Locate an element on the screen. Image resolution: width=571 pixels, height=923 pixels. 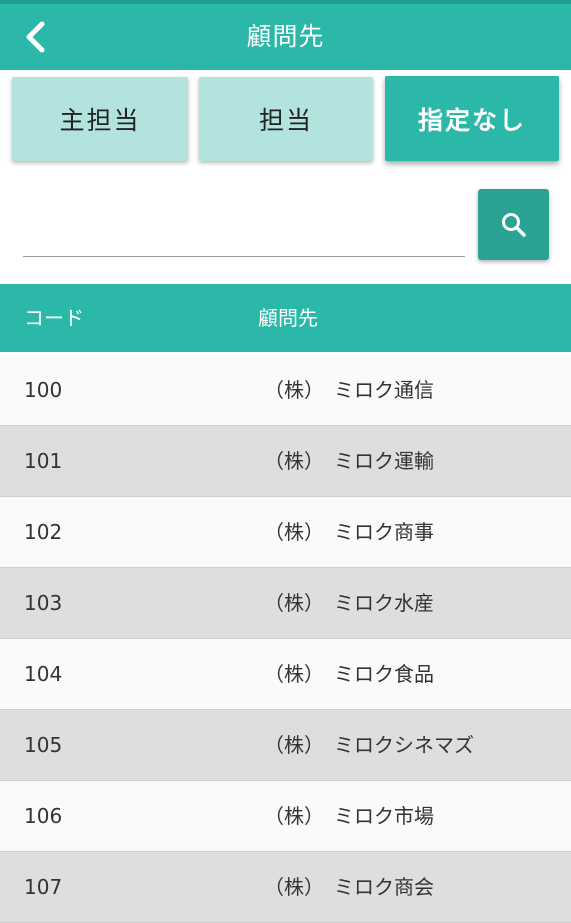
row-code: 104 is located at coordinates (43, 674).